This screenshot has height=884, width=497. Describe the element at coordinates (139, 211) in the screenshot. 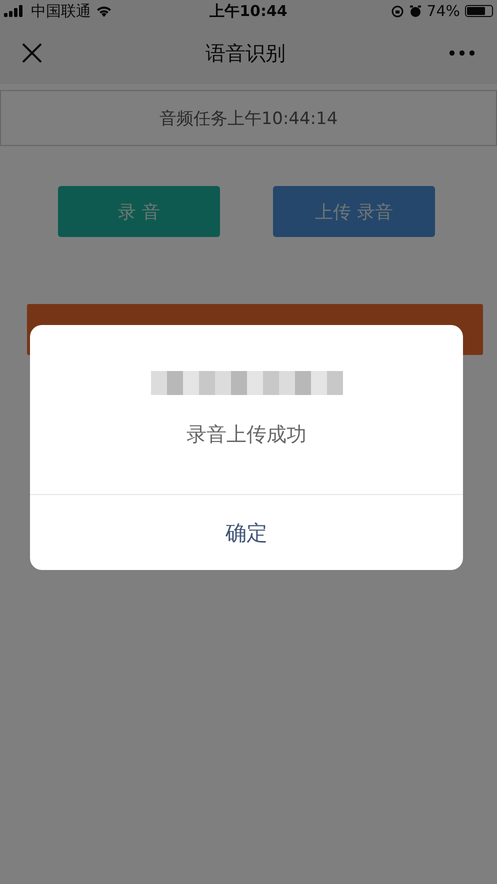

I see `record-button: 录 音` at that location.